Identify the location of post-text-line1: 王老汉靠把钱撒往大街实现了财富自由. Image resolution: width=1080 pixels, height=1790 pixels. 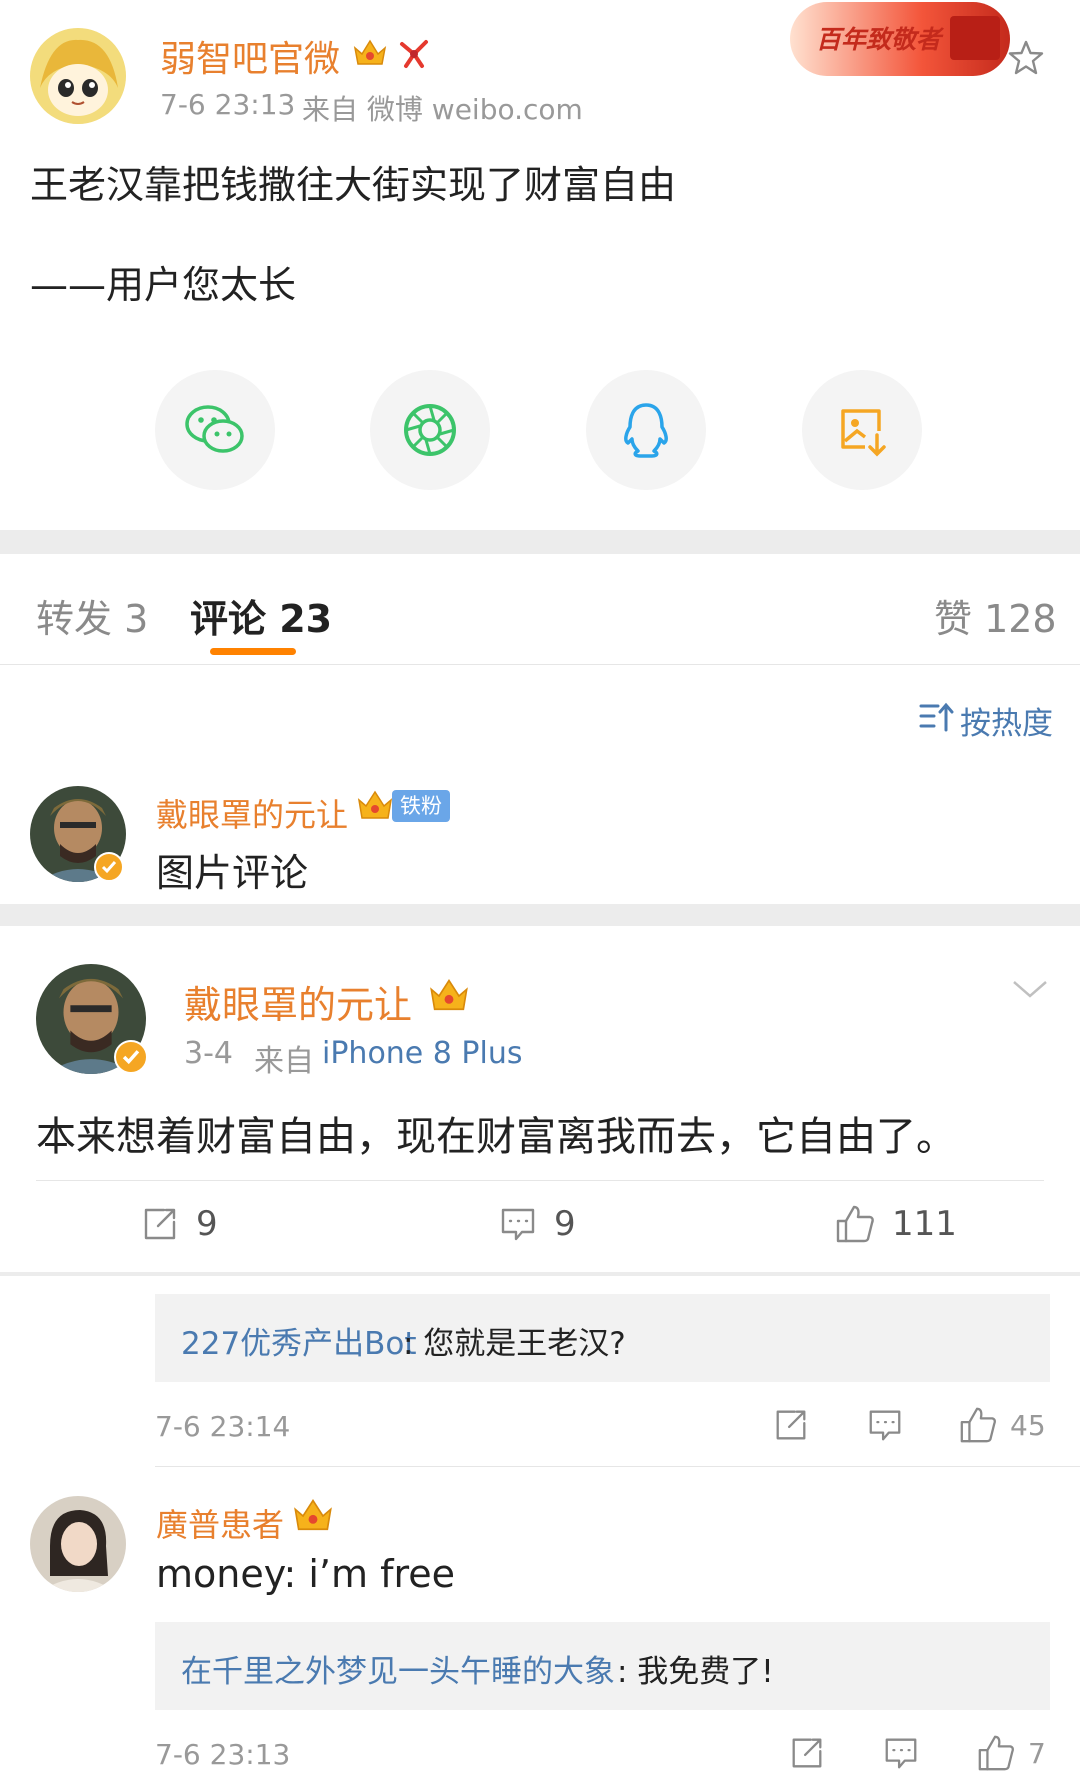
(353, 185).